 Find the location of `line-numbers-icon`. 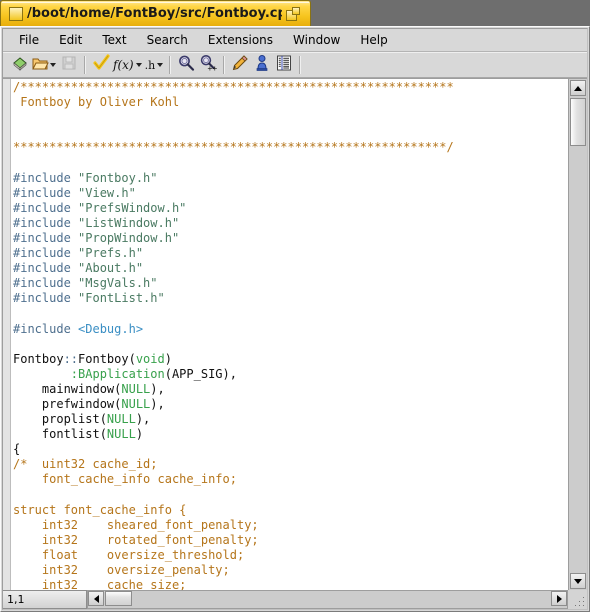

line-numbers-icon is located at coordinates (284, 65).